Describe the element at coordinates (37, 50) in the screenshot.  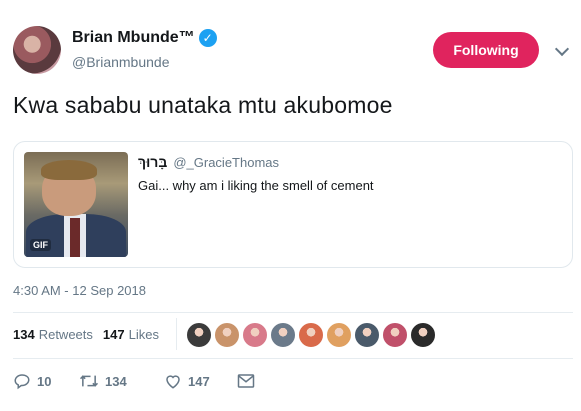
I see `author-avatar` at that location.